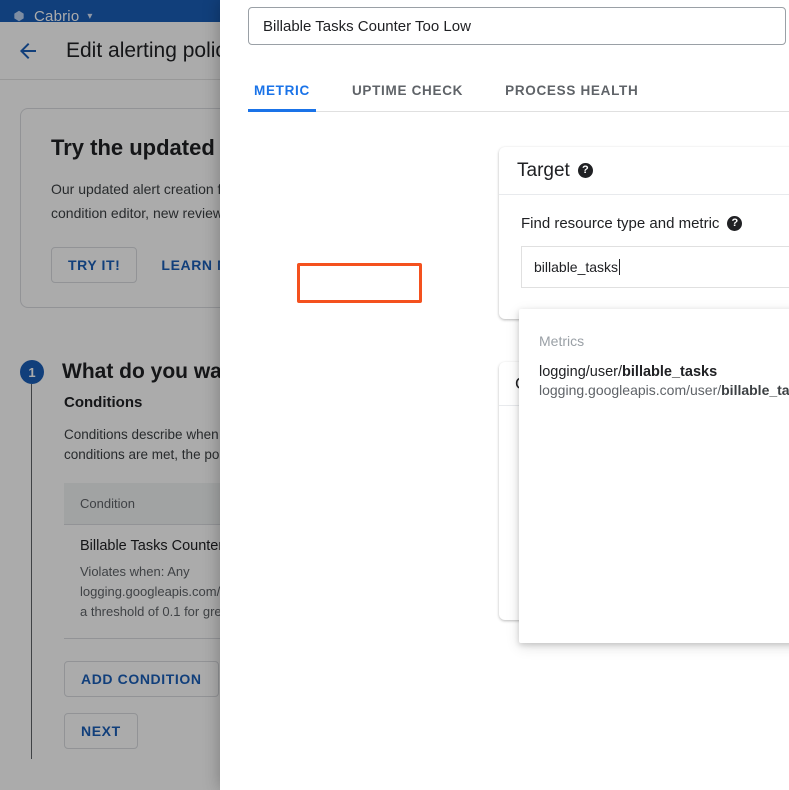 The width and height of the screenshot is (789, 790). I want to click on tab-process-health: PROCESS HEALTH, so click(571, 90).